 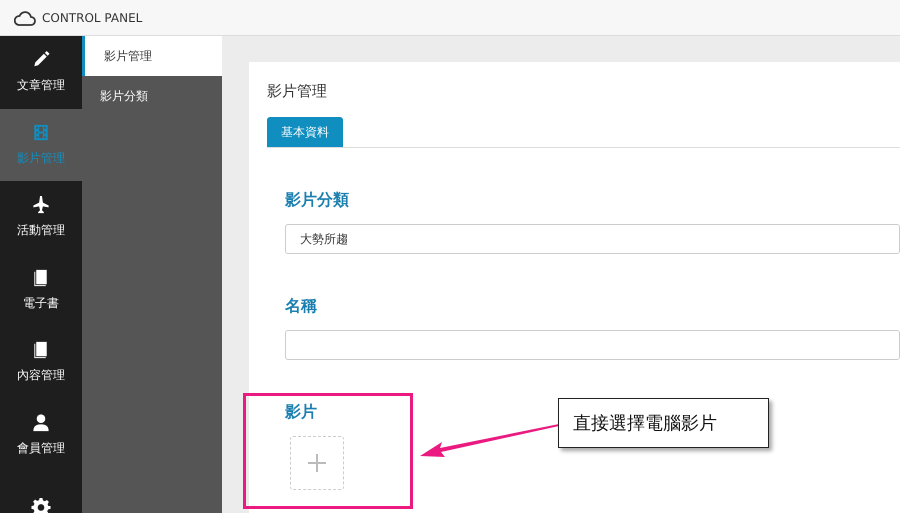 I want to click on submenu-item: 影片分類, so click(x=152, y=96).